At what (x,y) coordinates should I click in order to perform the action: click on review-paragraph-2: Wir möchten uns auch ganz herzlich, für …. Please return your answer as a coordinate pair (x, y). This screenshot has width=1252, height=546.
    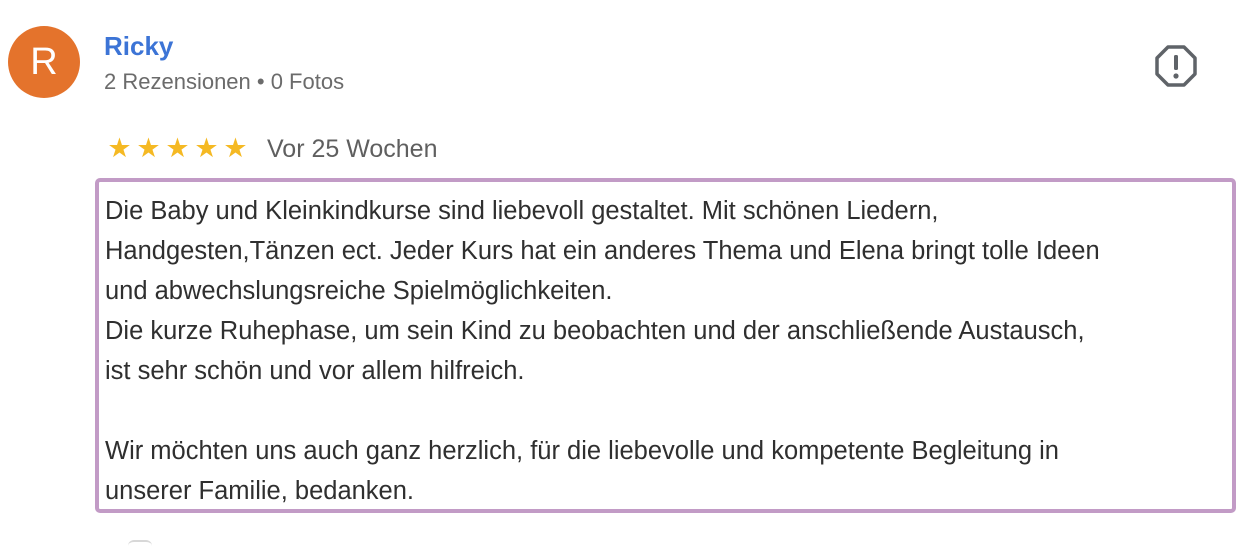
    Looking at the image, I should click on (582, 471).